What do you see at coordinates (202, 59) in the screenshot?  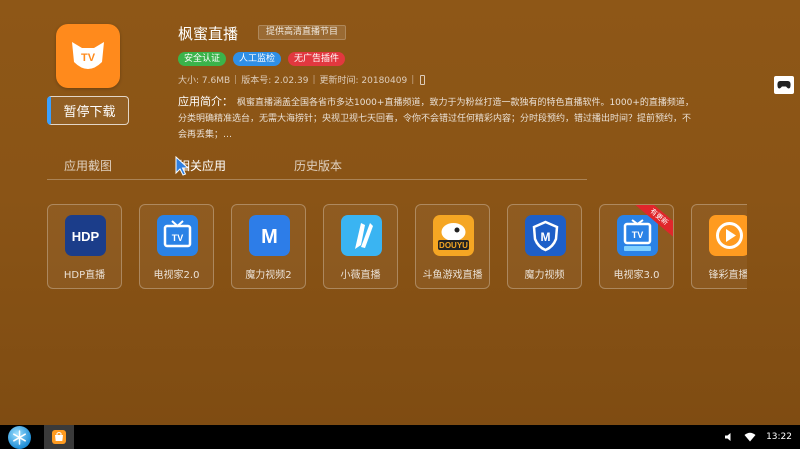 I see `badge-security: 安全认证` at bounding box center [202, 59].